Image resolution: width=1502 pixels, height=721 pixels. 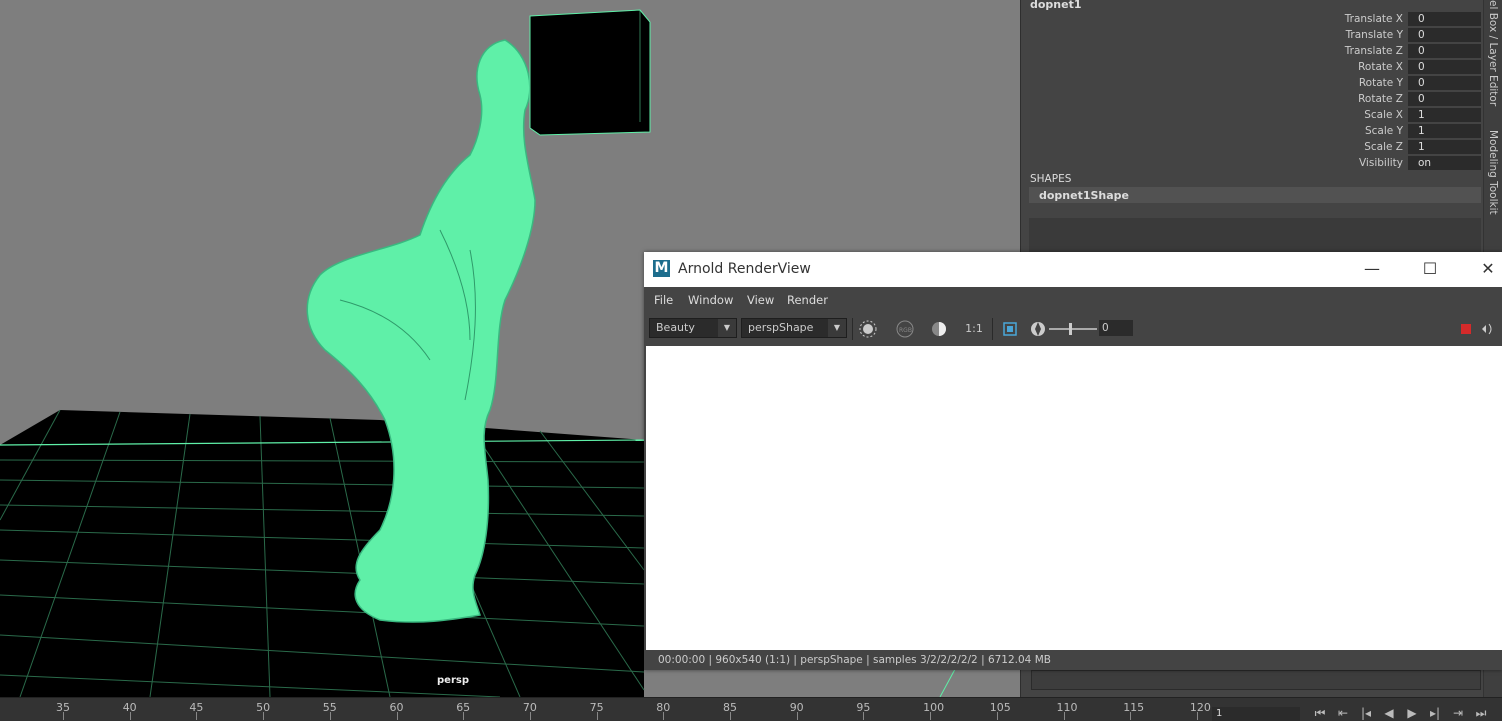 I want to click on menu-file: File, so click(x=663, y=300).